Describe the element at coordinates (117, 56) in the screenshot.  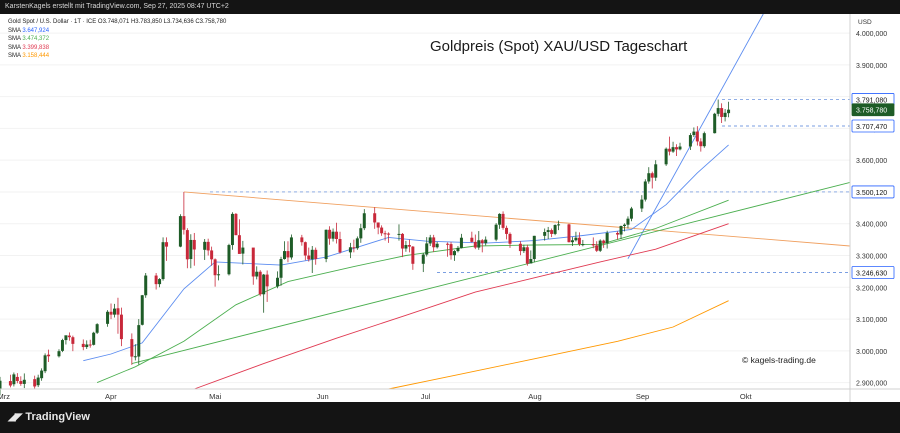
I see `sma-row-4: SMA 3.158,444` at that location.